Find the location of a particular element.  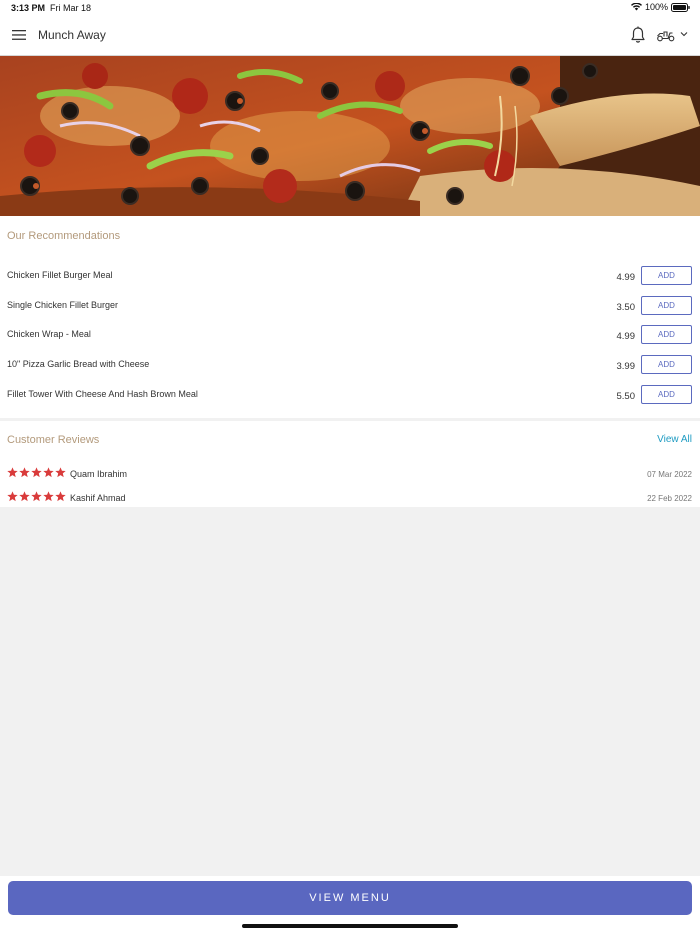

item-name: Single Chicken Fillet Burger is located at coordinates (63, 305).